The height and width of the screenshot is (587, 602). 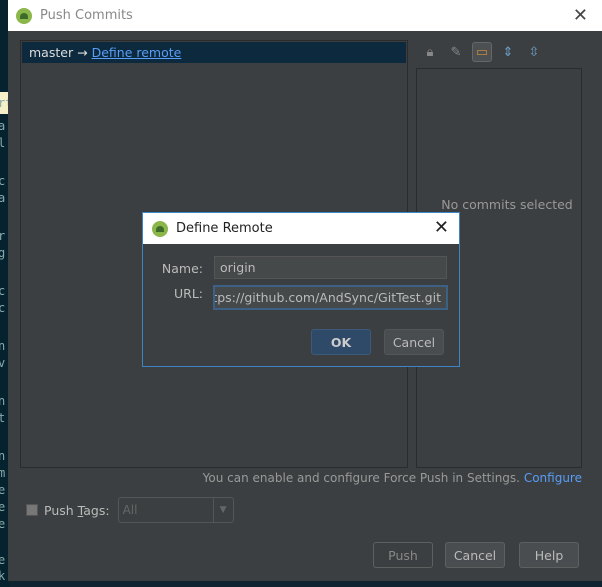 What do you see at coordinates (507, 204) in the screenshot?
I see `no-commits-message: No commits selected` at bounding box center [507, 204].